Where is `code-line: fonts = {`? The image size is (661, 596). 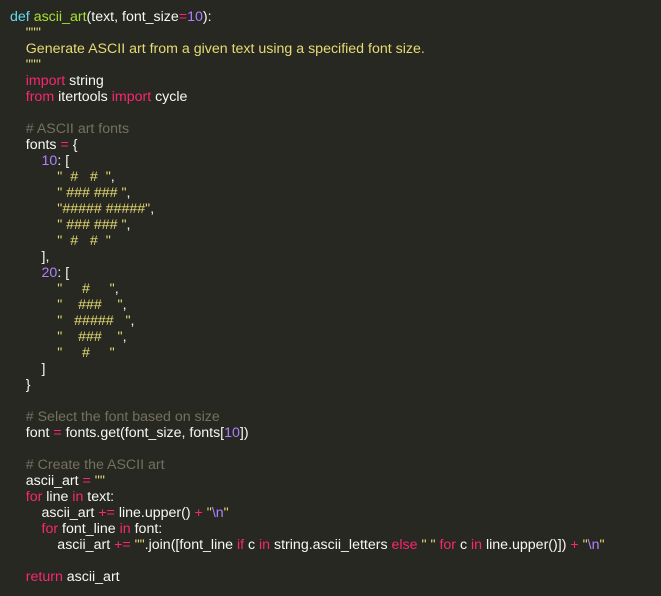
code-line: fonts = { is located at coordinates (335, 145).